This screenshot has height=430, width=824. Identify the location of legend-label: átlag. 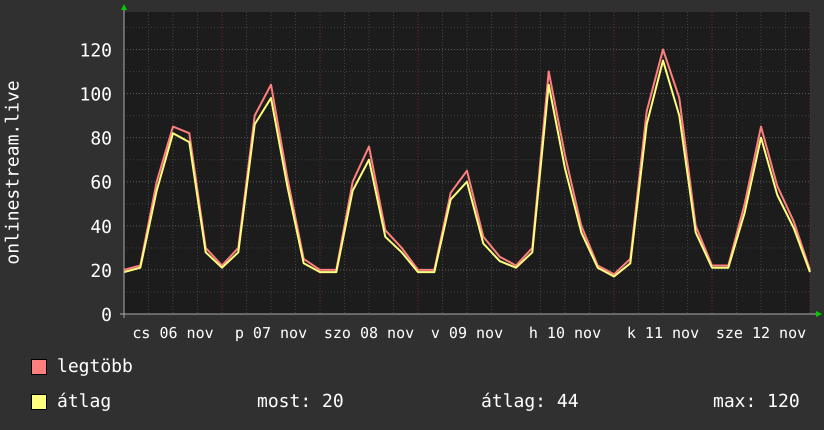
(84, 402).